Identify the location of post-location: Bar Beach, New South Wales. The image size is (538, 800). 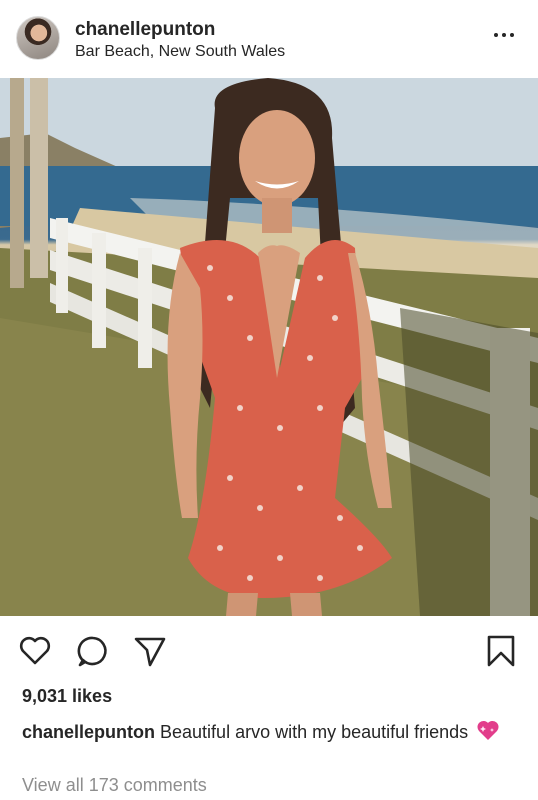
(180, 52).